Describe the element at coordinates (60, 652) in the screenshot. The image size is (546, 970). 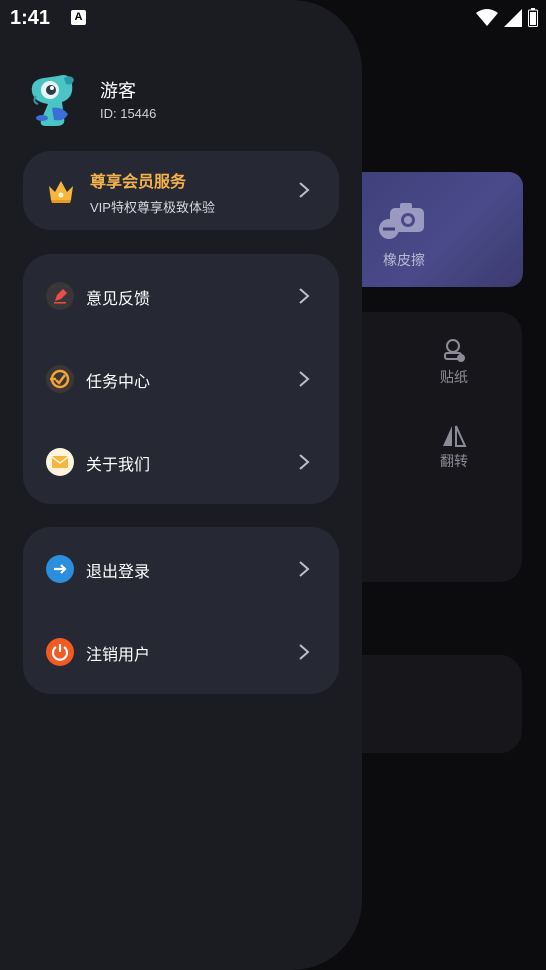
I see `power-icon` at that location.